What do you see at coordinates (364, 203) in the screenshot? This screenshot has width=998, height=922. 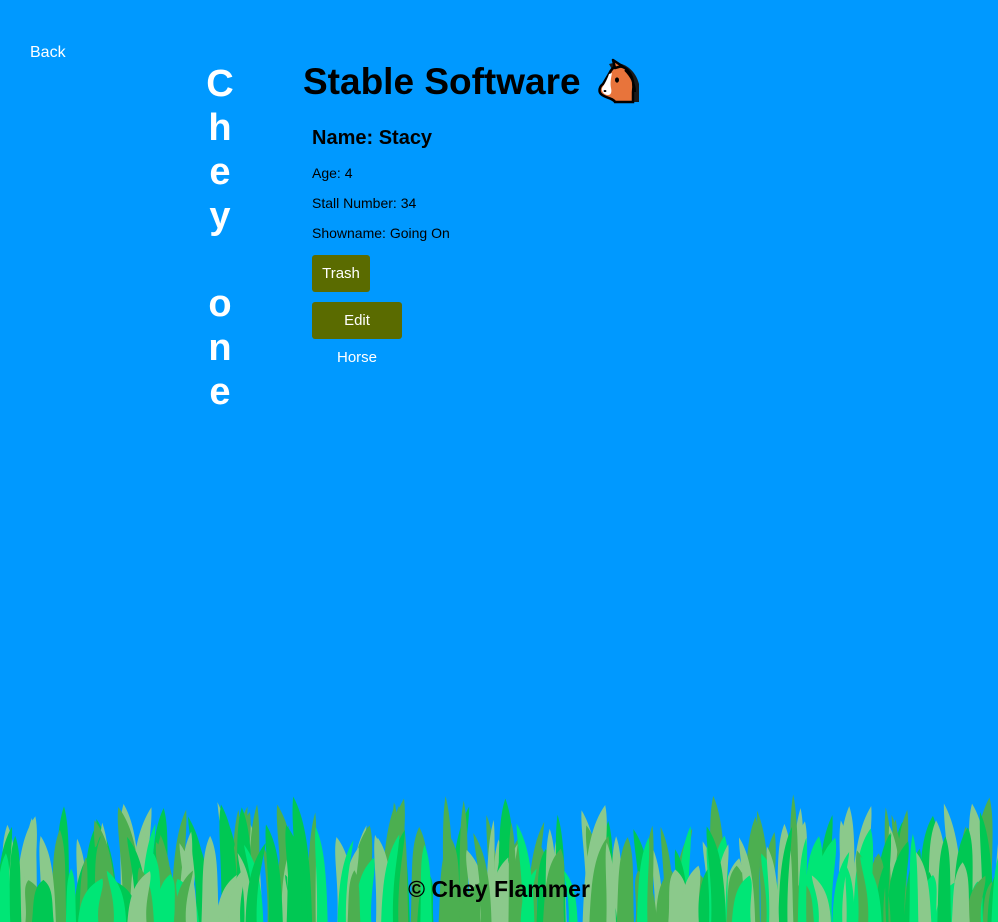 I see `horse-stall-number: Stall Number: 34` at bounding box center [364, 203].